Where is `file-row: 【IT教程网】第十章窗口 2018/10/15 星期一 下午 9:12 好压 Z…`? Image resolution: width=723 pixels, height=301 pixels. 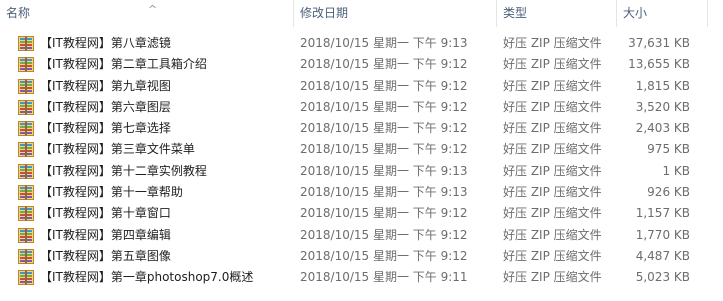
file-row: 【IT教程网】第十章窗口 2018/10/15 星期一 下午 9:12 好压 Z… is located at coordinates (361, 213).